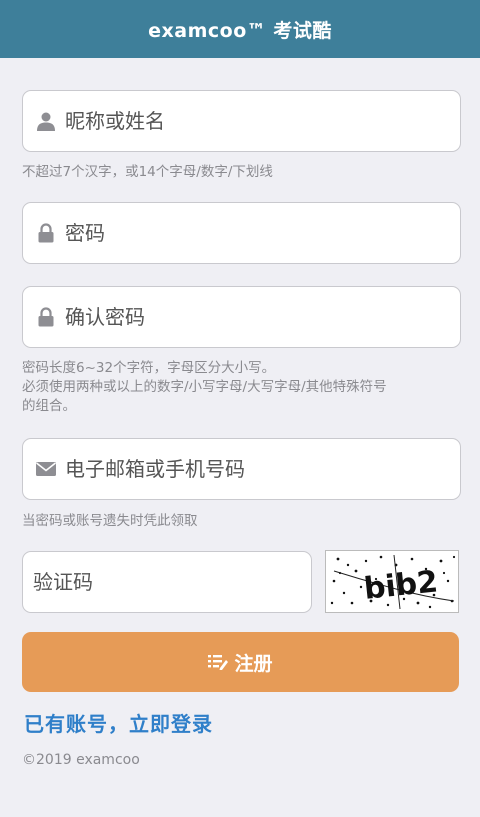 This screenshot has width=480, height=817. Describe the element at coordinates (46, 469) in the screenshot. I see `envelope-icon` at that location.